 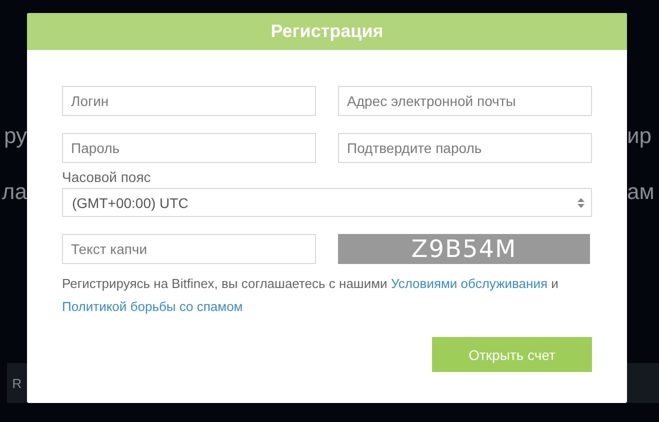 What do you see at coordinates (17, 383) in the screenshot?
I see `background-bar: R` at bounding box center [17, 383].